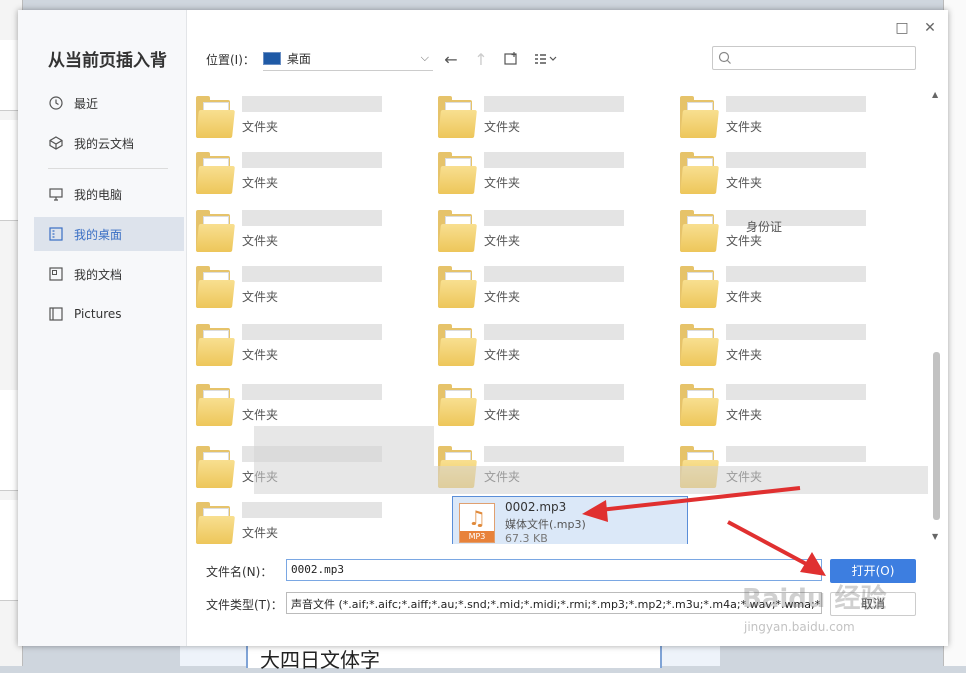 The image size is (966, 673). What do you see at coordinates (930, 28) in the screenshot?
I see `close-button: ✕` at bounding box center [930, 28].